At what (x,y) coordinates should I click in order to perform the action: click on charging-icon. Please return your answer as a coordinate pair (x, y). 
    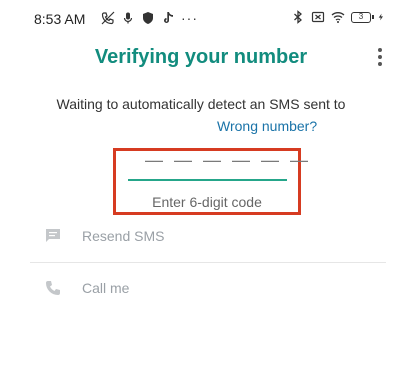
    Looking at the image, I should click on (380, 17).